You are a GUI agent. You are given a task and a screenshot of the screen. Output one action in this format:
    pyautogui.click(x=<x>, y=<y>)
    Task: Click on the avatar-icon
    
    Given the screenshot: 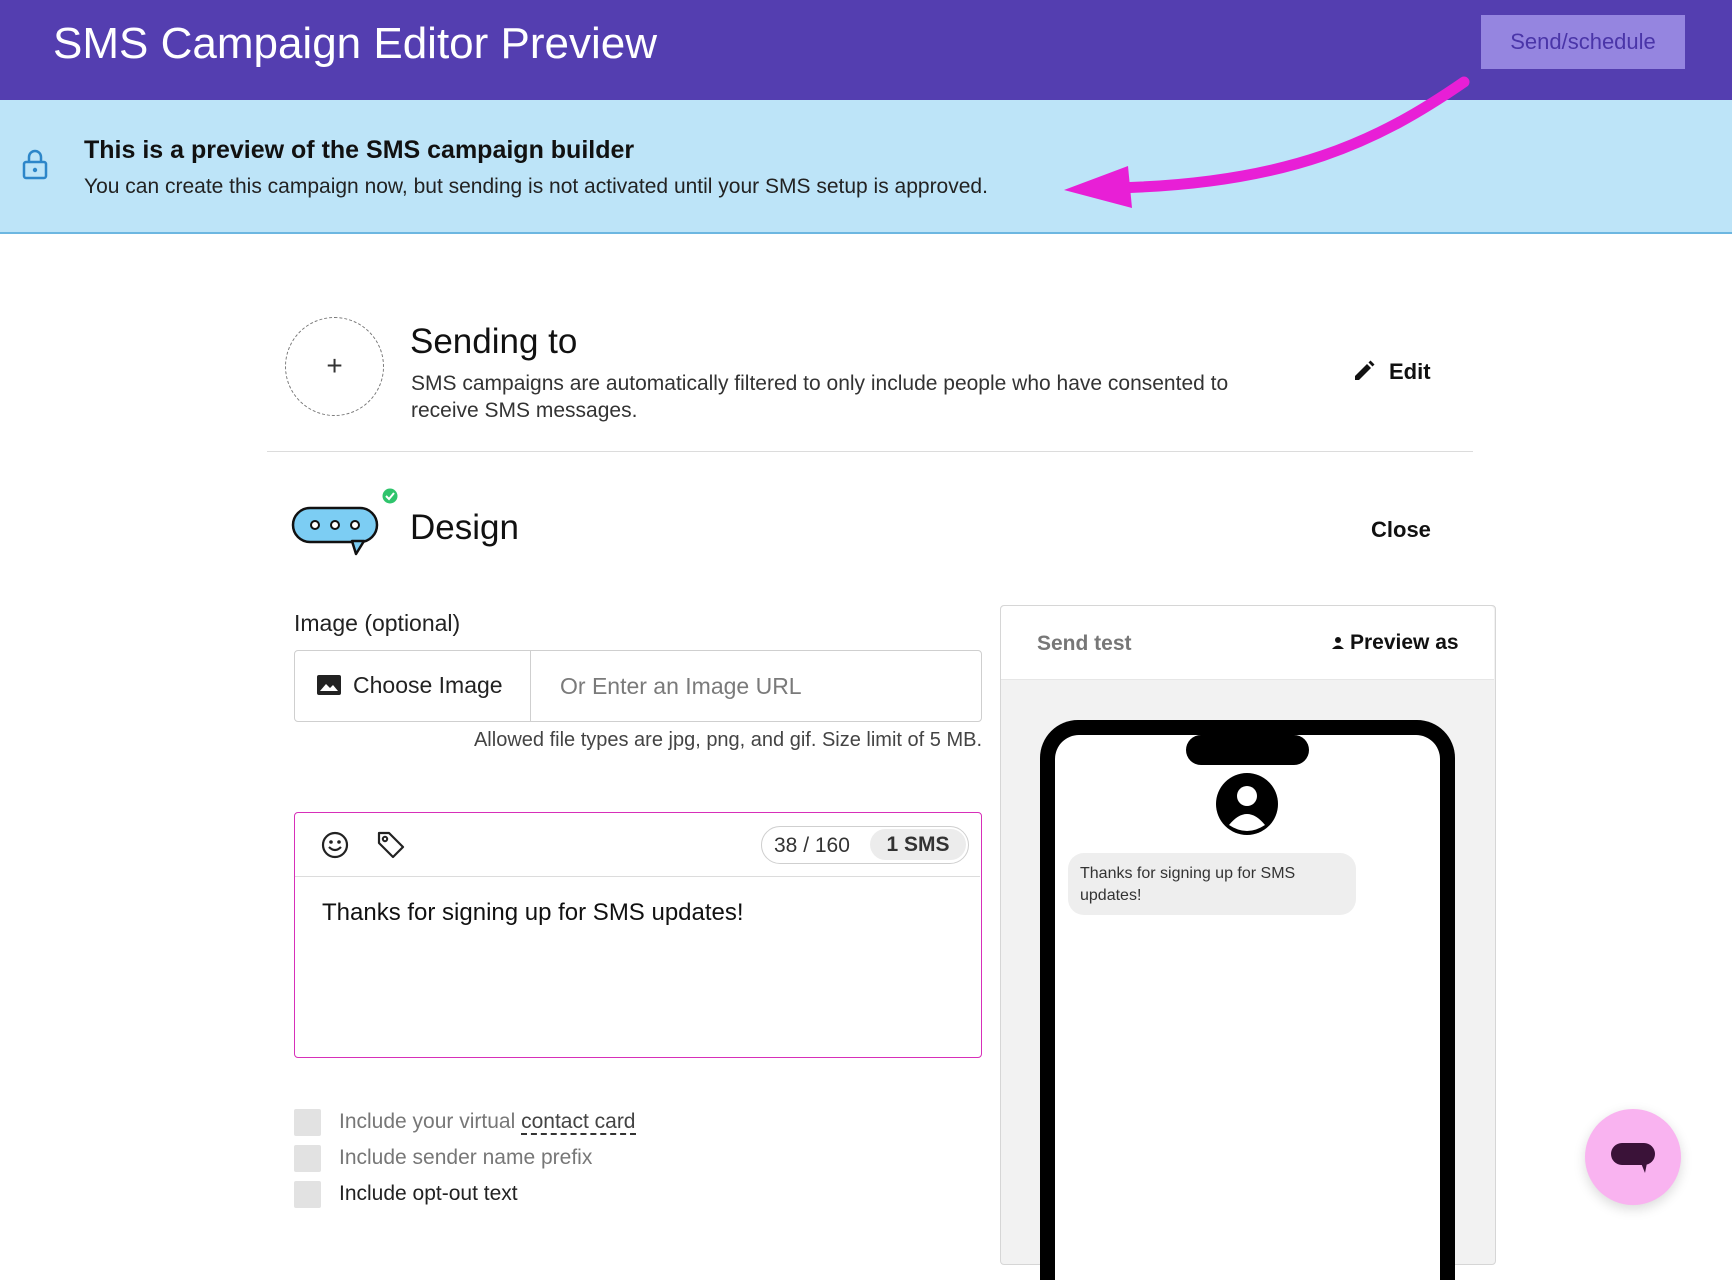 What is the action you would take?
    pyautogui.click(x=1247, y=804)
    